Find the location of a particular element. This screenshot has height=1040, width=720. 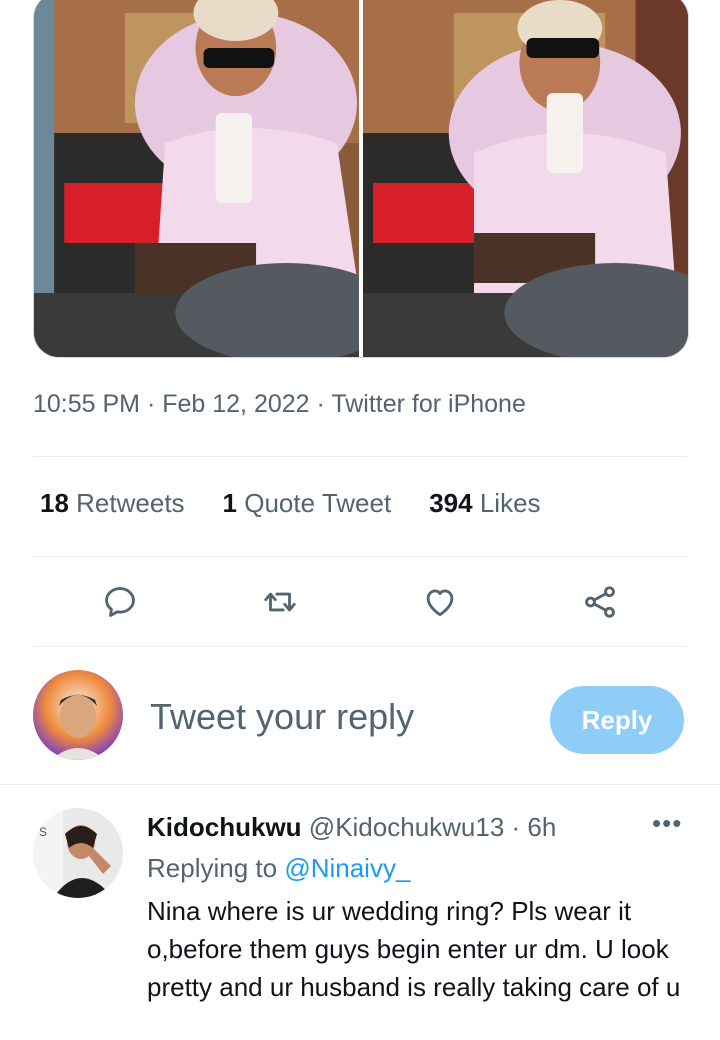

replying-to-label: Replying to is located at coordinates (212, 868).